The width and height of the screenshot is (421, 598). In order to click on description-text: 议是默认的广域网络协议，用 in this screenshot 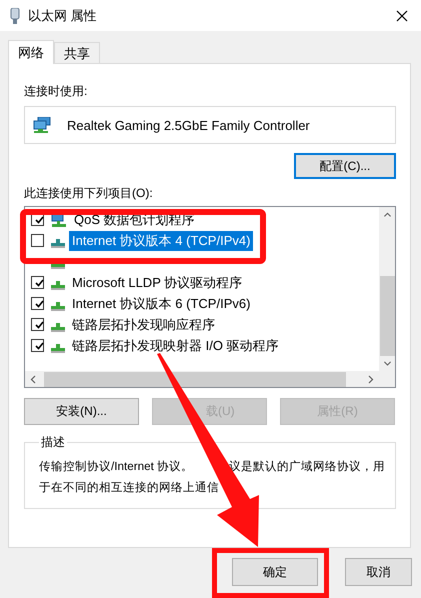, I will do `click(307, 467)`.